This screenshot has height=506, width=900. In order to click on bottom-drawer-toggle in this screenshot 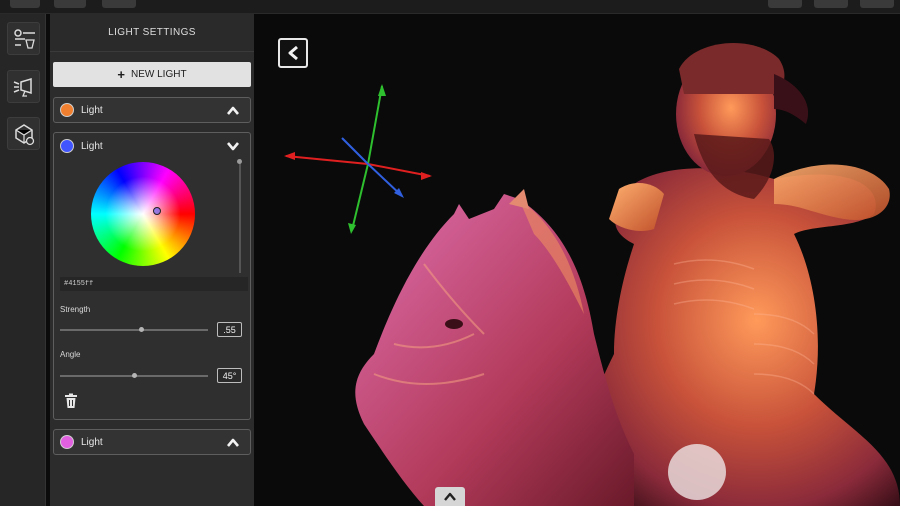, I will do `click(450, 496)`.